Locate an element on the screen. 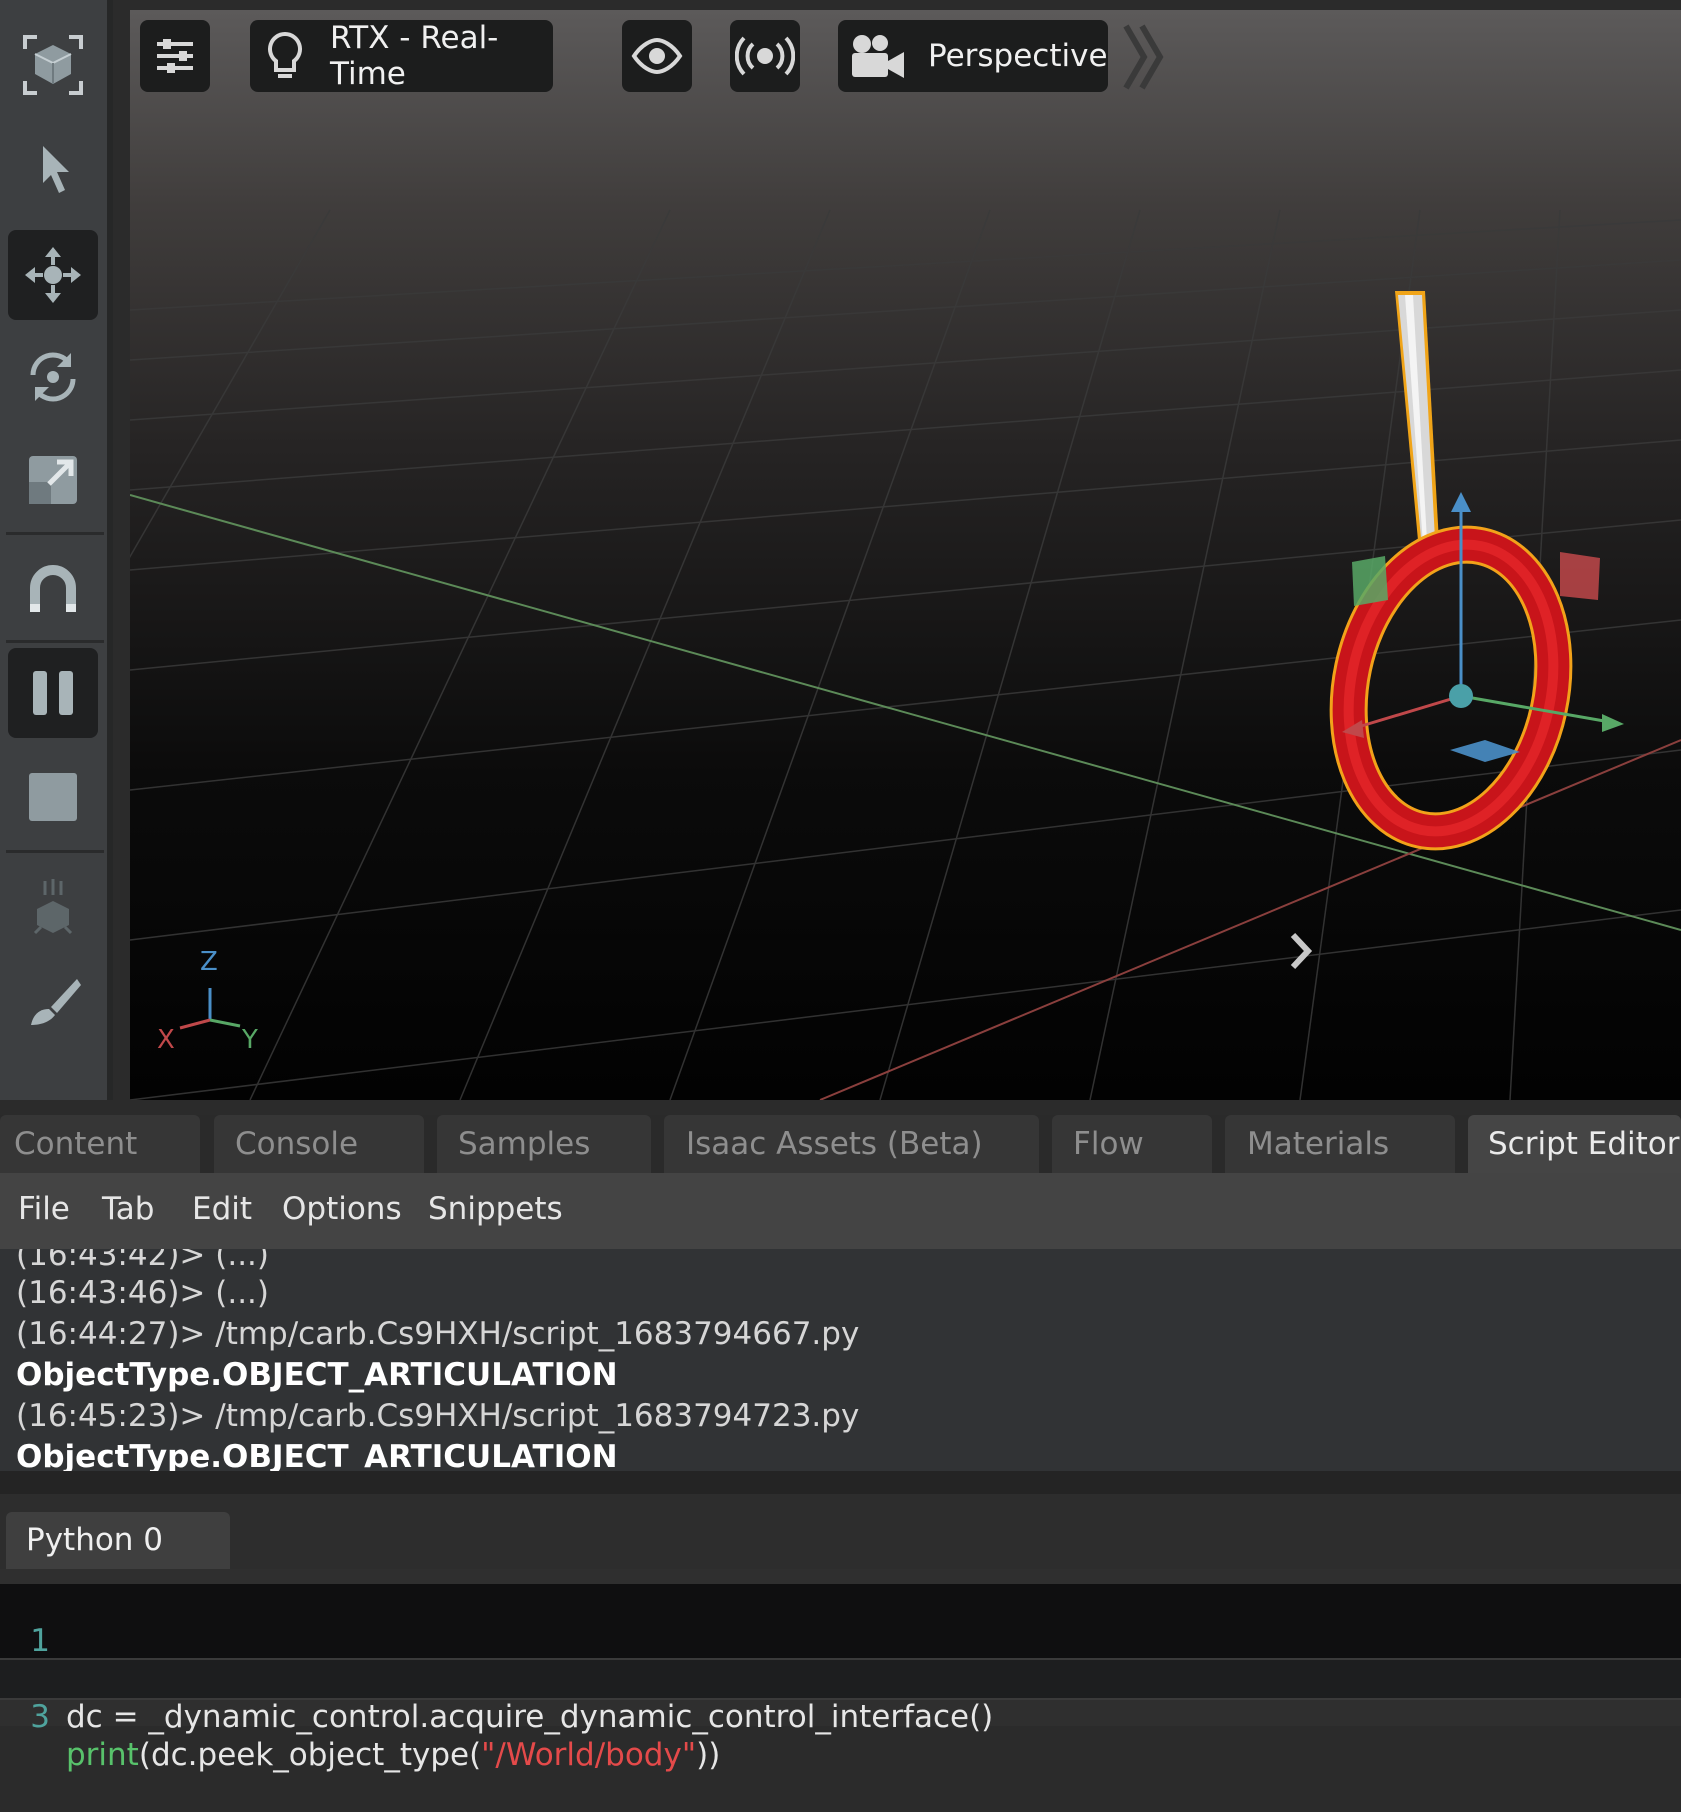  stop-icon is located at coordinates (53, 797).